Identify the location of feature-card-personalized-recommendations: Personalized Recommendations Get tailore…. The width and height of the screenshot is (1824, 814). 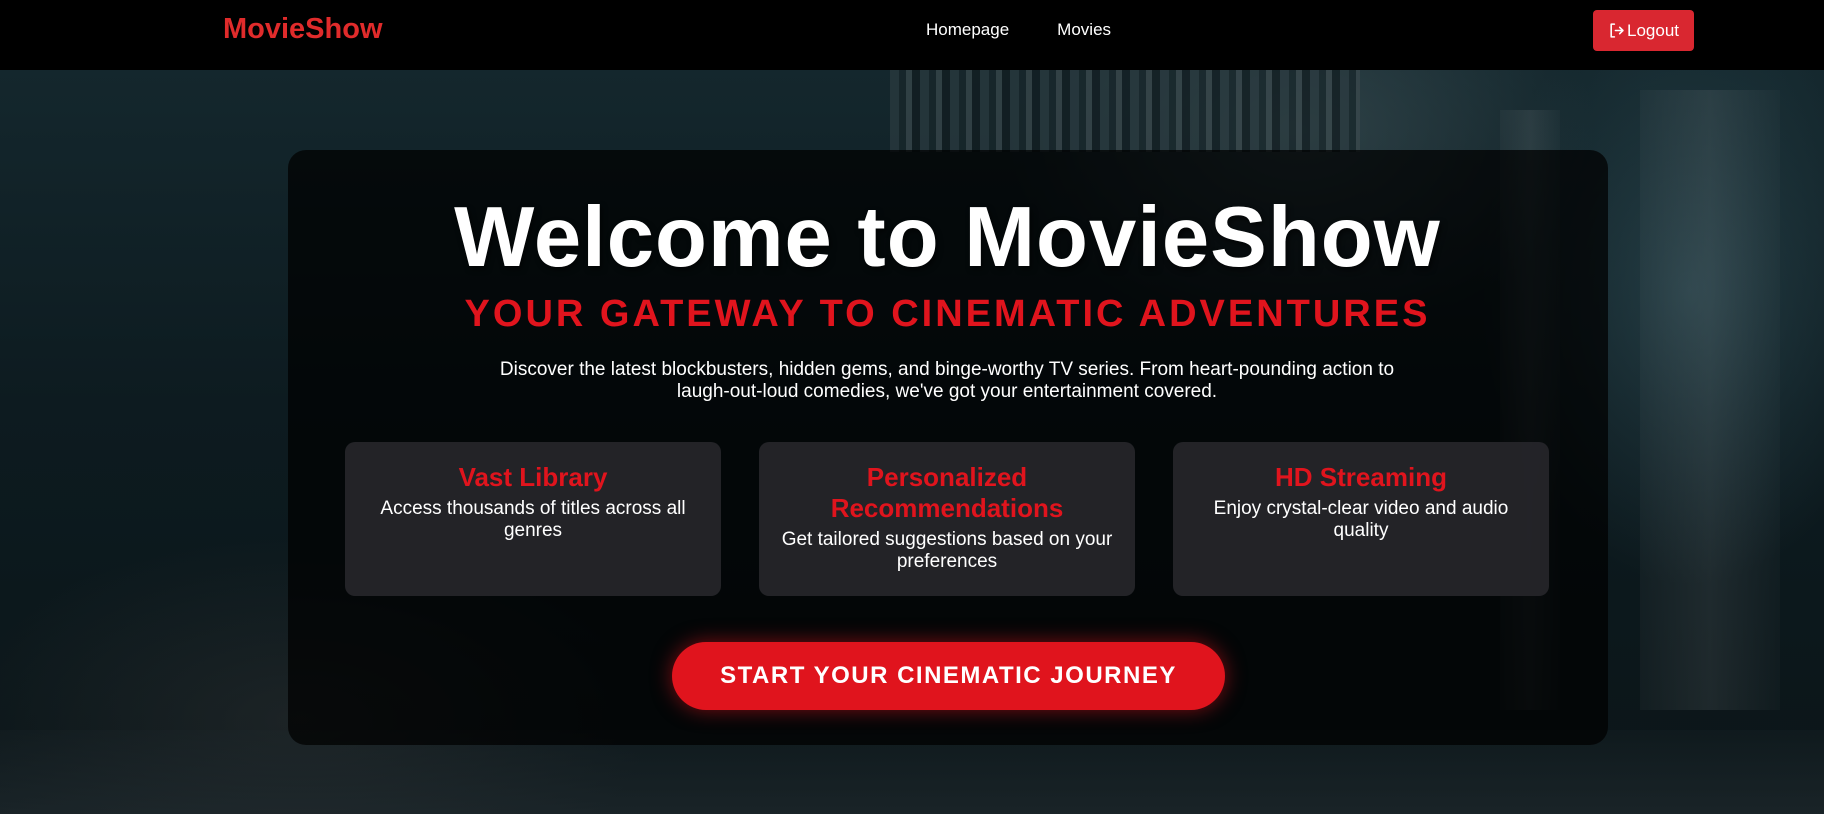
(947, 519).